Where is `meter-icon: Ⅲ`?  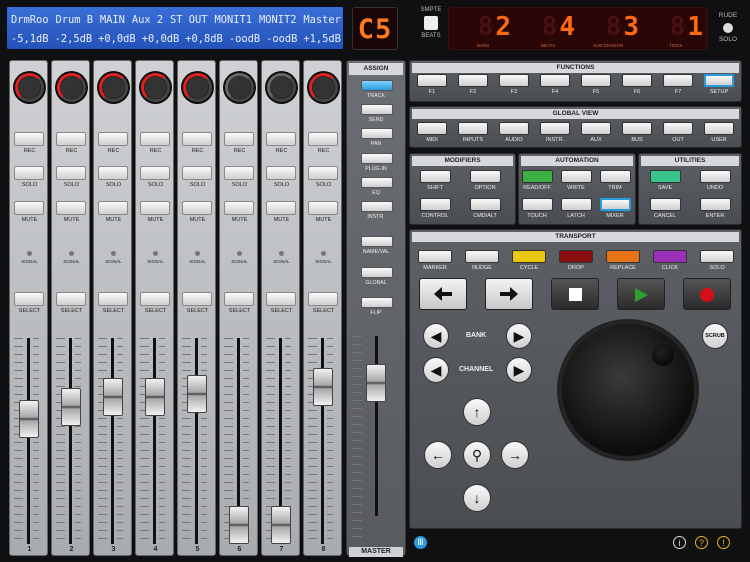
meter-icon: Ⅲ is located at coordinates (420, 542).